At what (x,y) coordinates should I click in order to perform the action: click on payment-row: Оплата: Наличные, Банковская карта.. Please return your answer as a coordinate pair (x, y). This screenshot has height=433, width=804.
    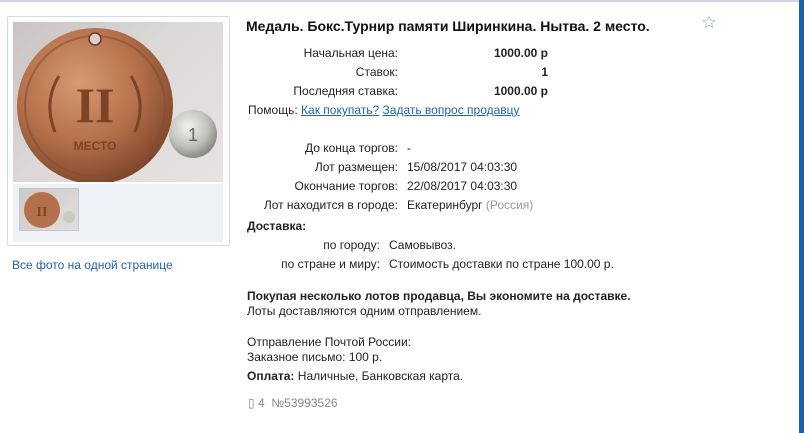
    Looking at the image, I should click on (355, 376).